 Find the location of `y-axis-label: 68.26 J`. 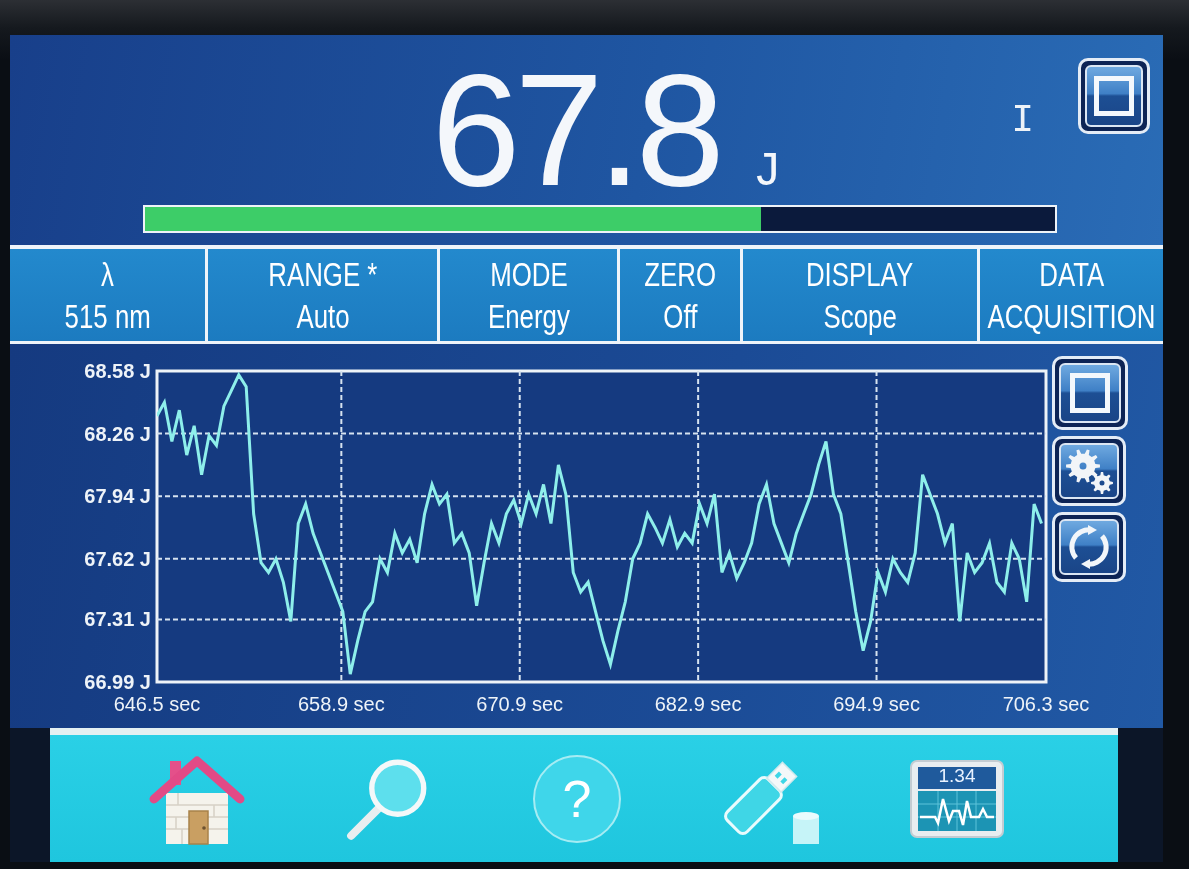

y-axis-label: 68.26 J is located at coordinates (117, 433).